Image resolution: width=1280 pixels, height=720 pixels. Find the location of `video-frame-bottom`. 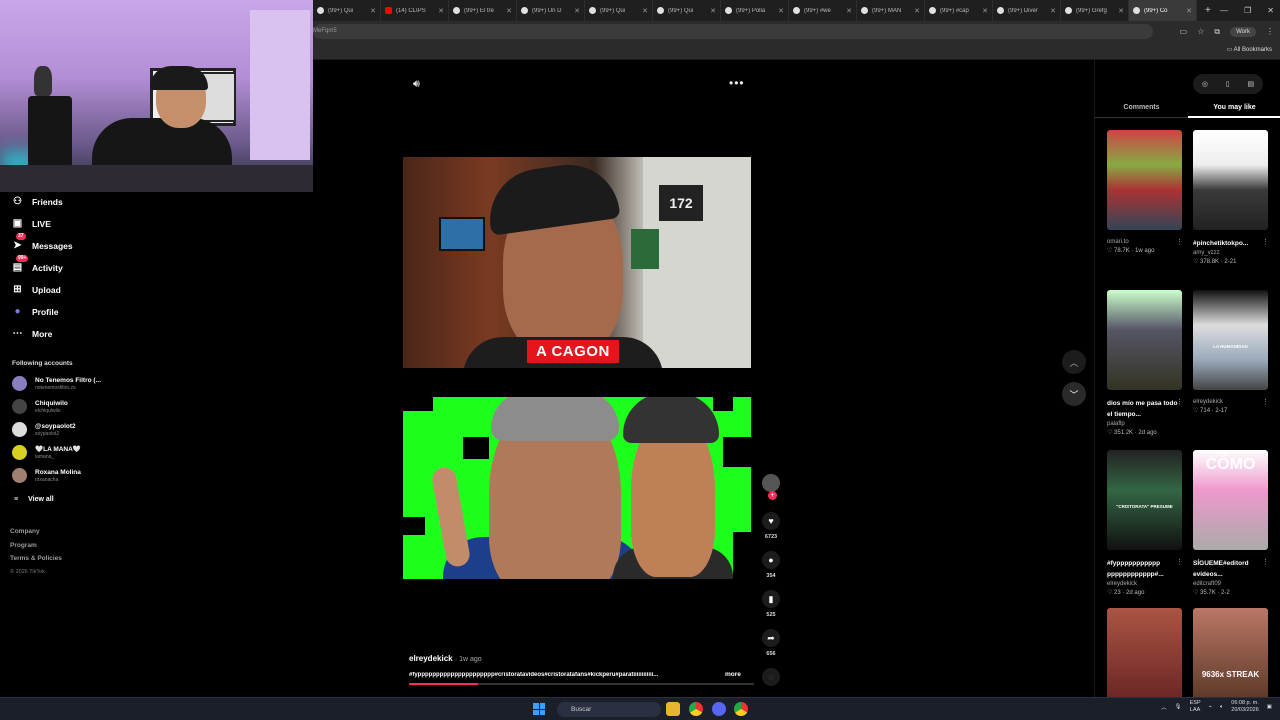

video-frame-bottom is located at coordinates (577, 488).